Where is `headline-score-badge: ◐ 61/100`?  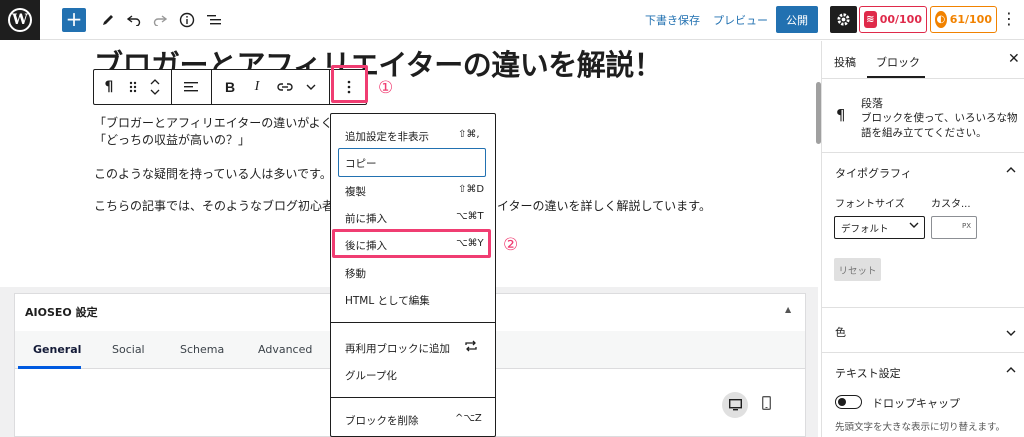
headline-score-badge: ◐ 61/100 is located at coordinates (963, 19).